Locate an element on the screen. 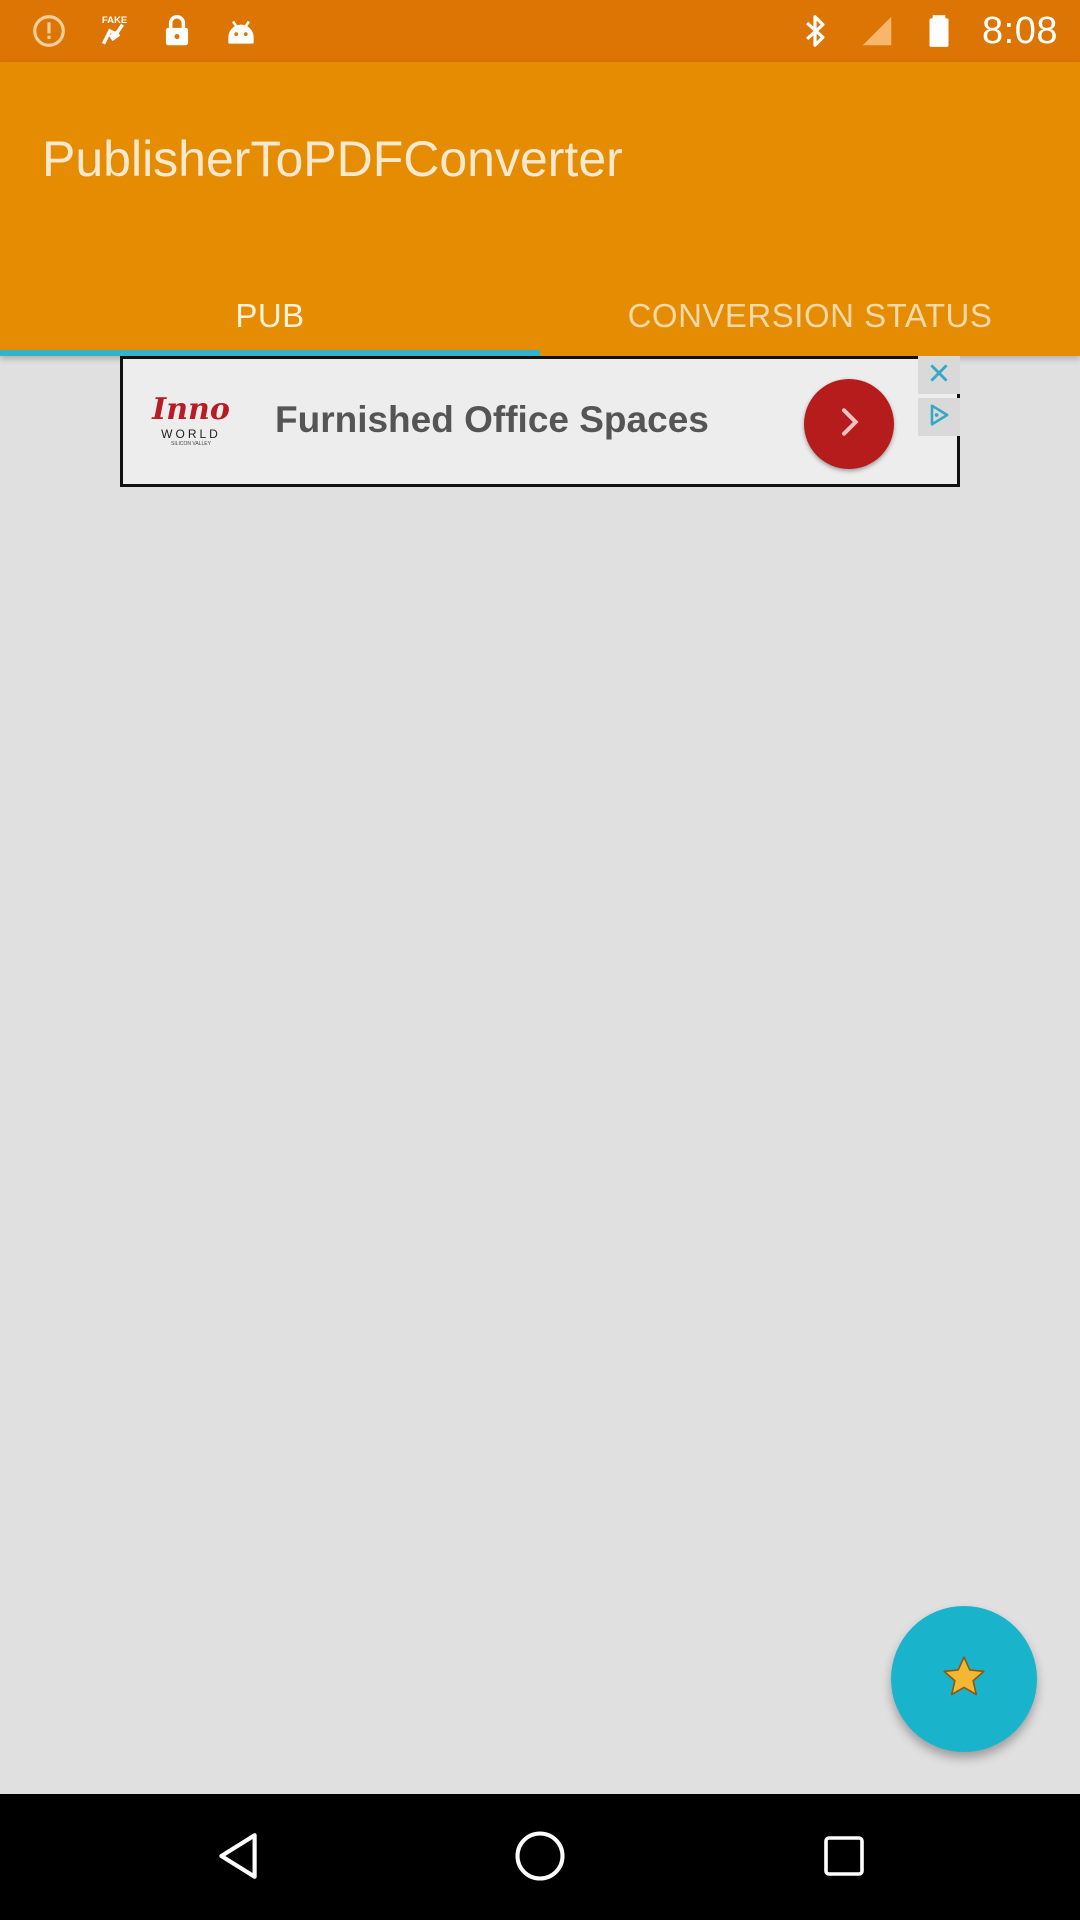  lock-icon is located at coordinates (177, 31).